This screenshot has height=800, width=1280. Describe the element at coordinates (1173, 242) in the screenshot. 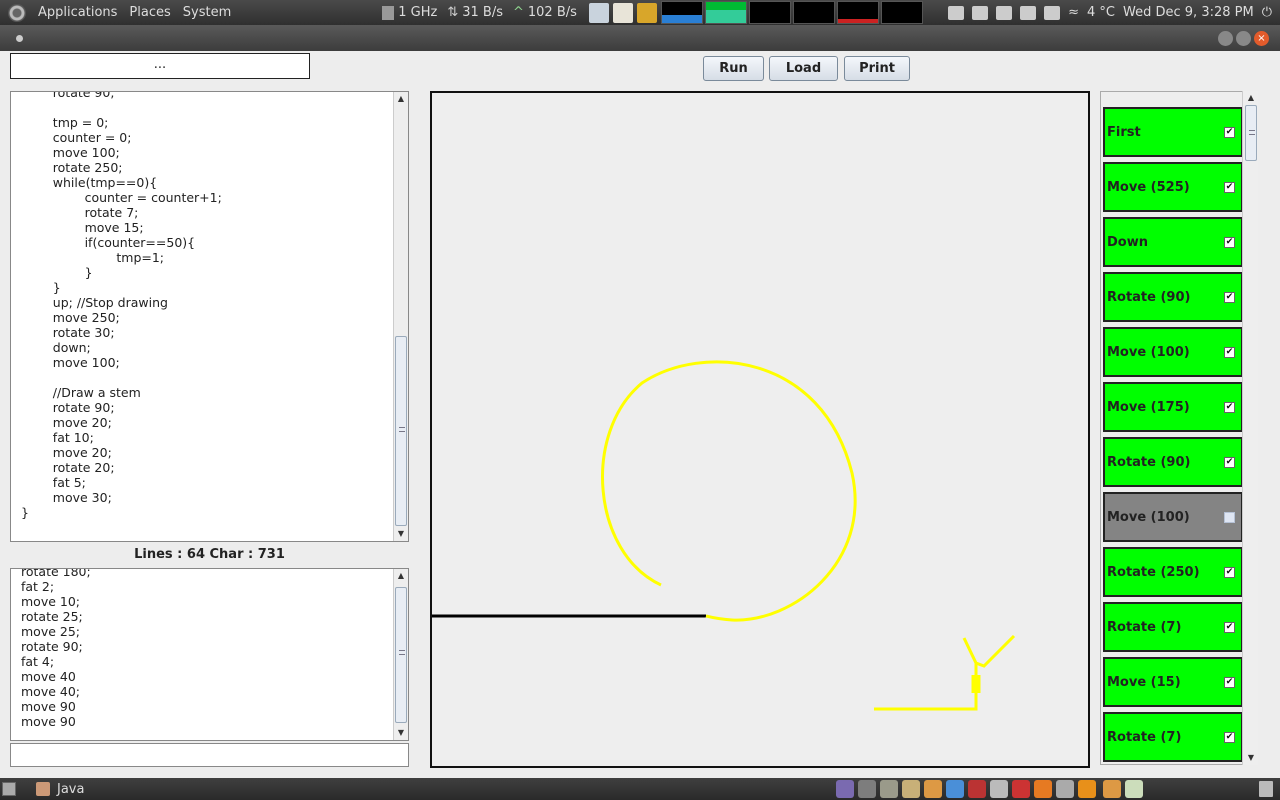

I see `command-item: Down ✔` at that location.